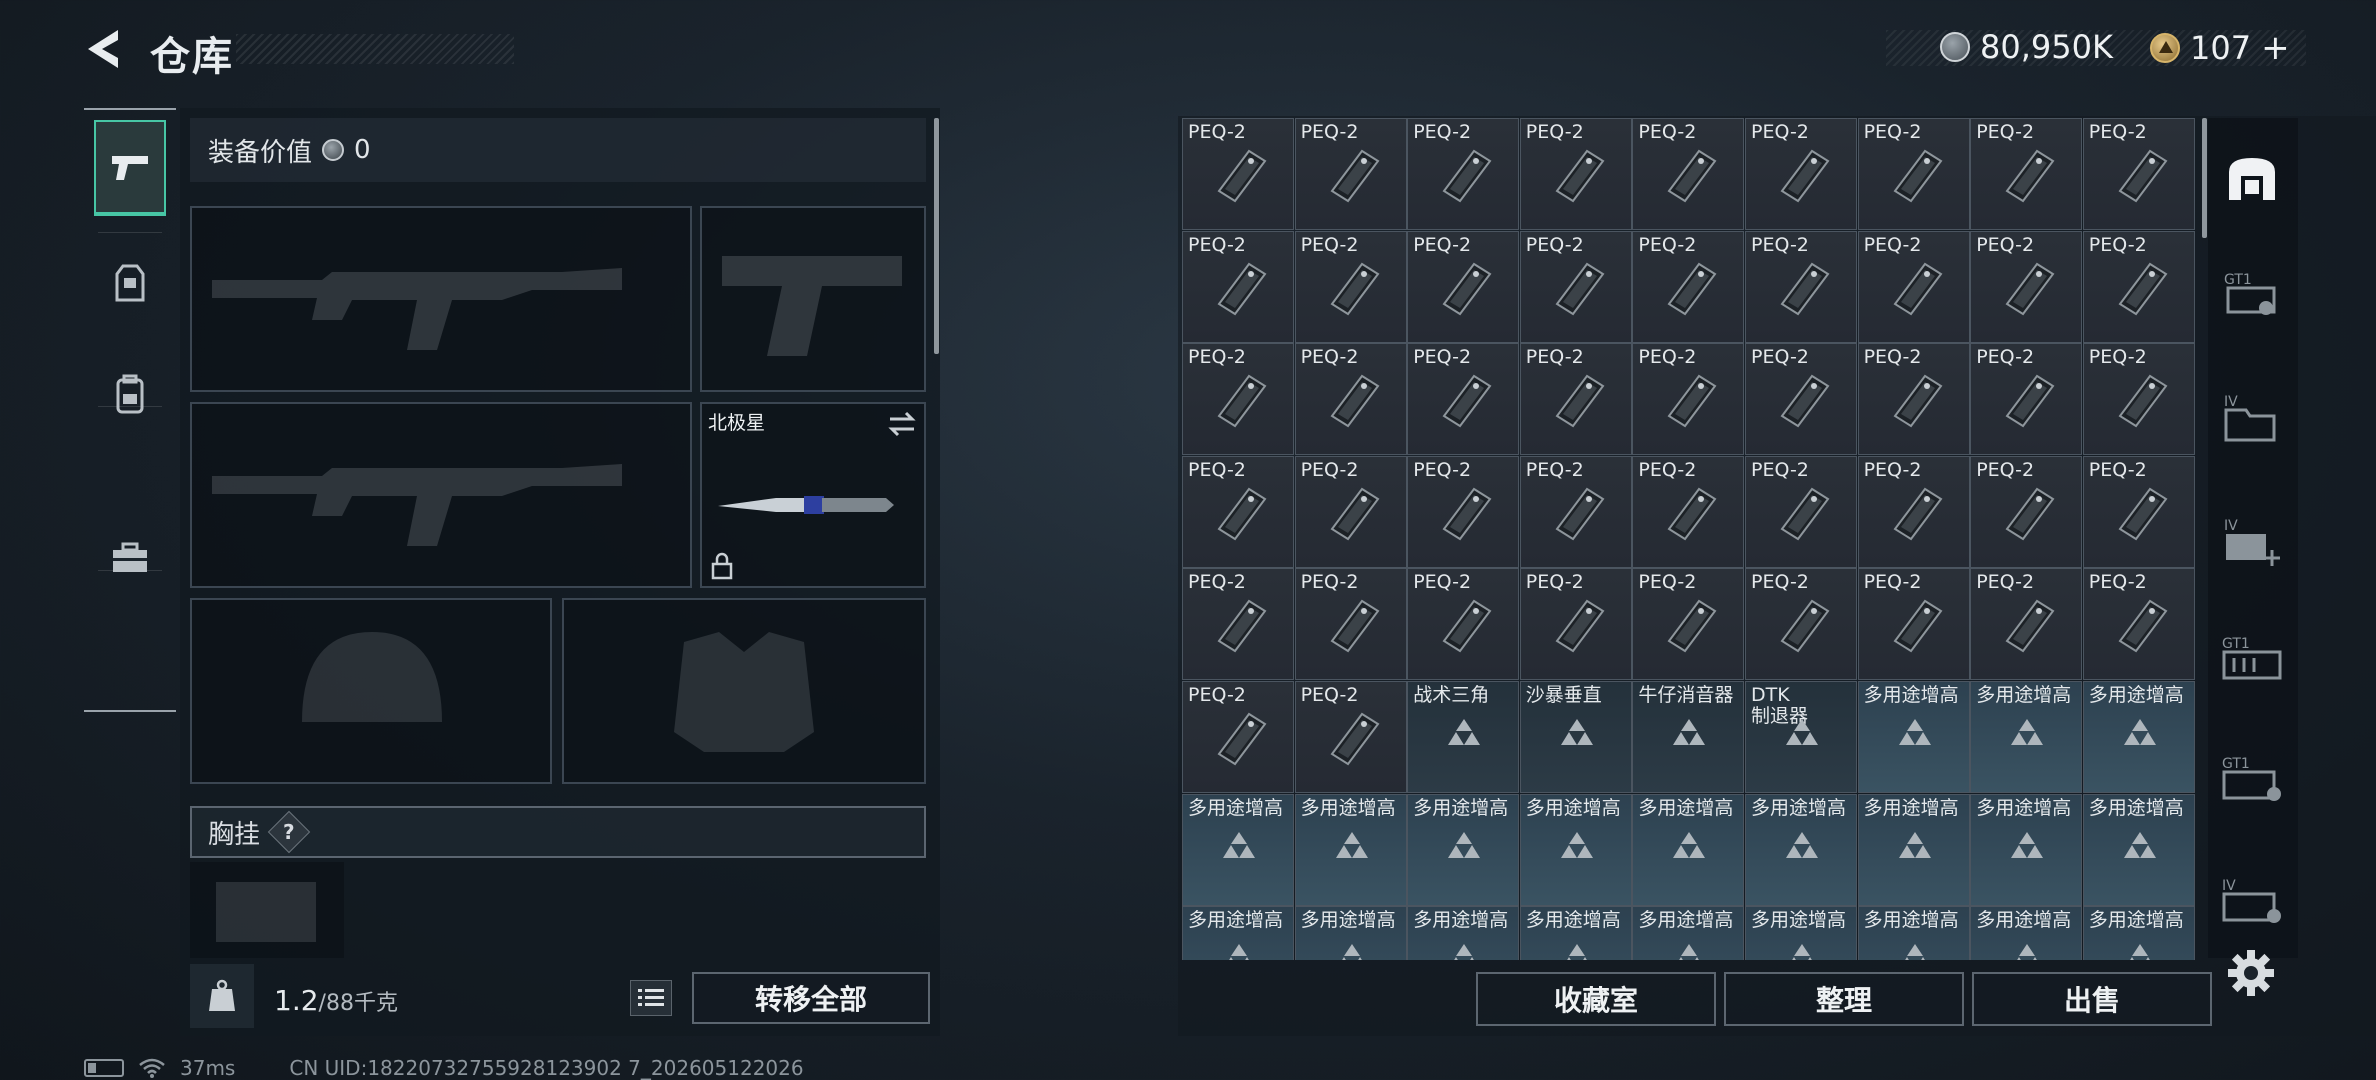 The height and width of the screenshot is (1080, 2376). I want to click on warehouse-scrollbar, so click(2204, 178).